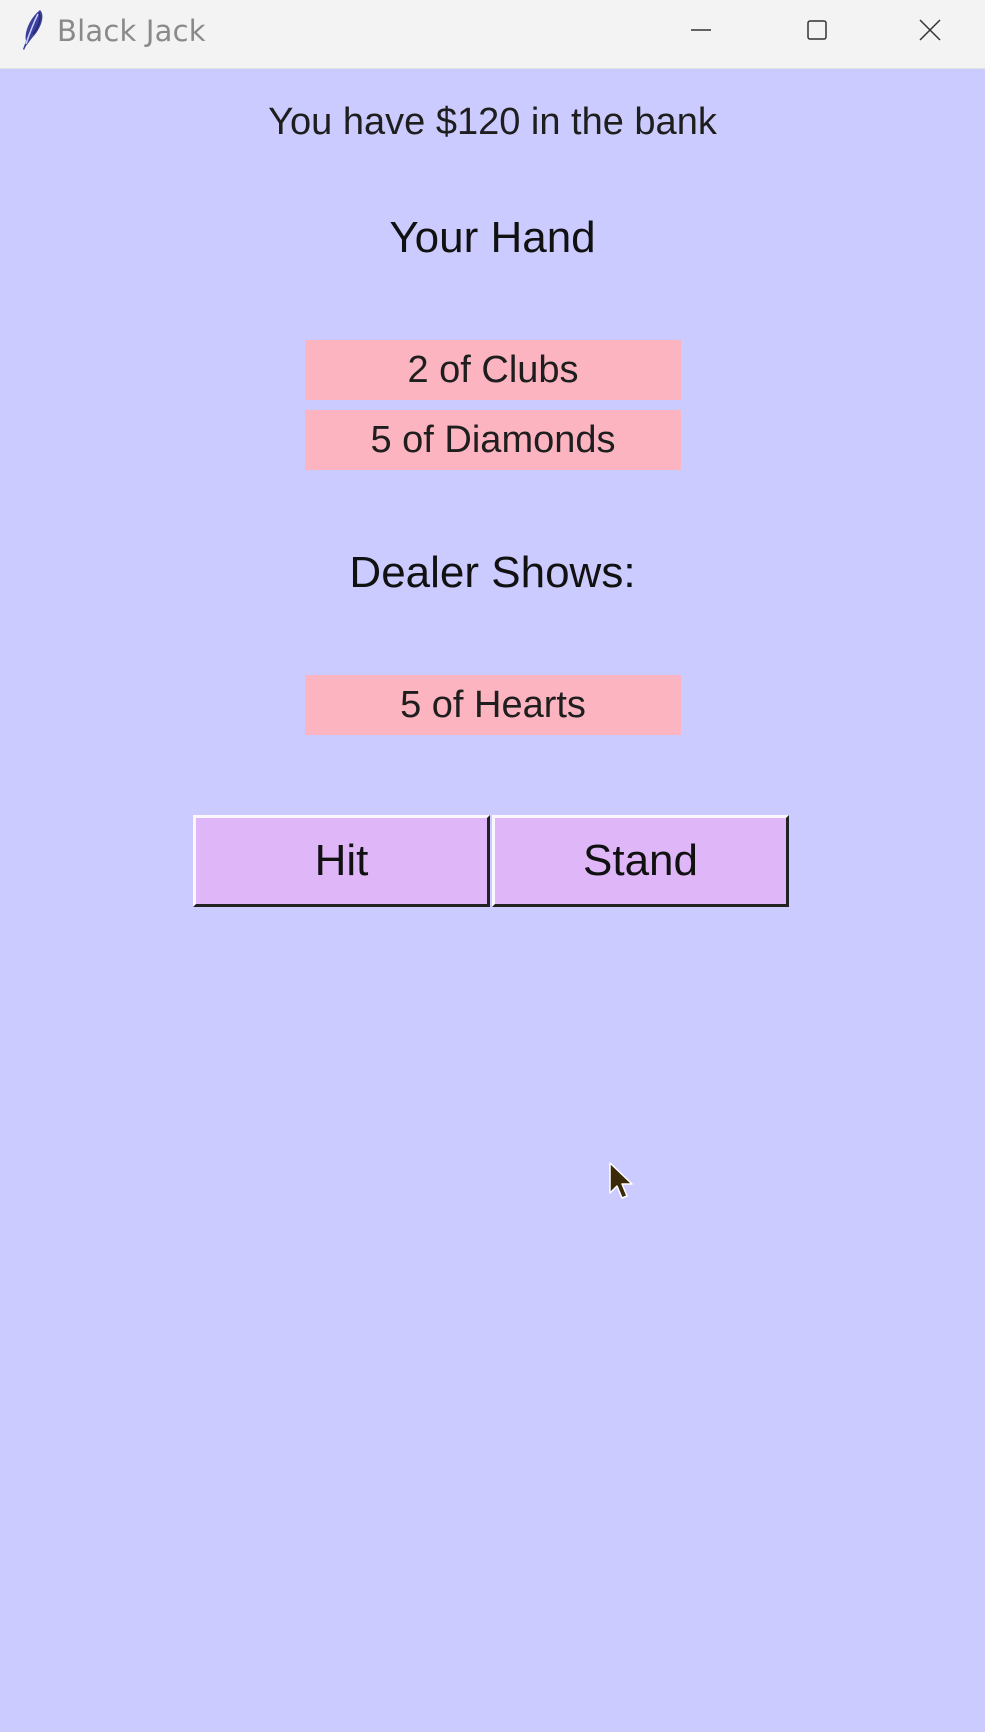 This screenshot has width=985, height=1732. Describe the element at coordinates (492, 34) in the screenshot. I see `title-bar: Black Jack` at that location.